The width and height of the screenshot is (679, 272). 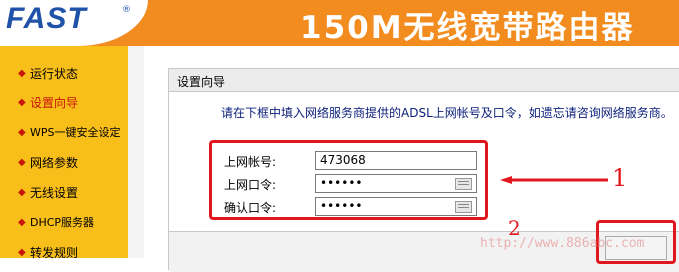 I want to click on sidebar-item-label: 运行状态, so click(x=54, y=74).